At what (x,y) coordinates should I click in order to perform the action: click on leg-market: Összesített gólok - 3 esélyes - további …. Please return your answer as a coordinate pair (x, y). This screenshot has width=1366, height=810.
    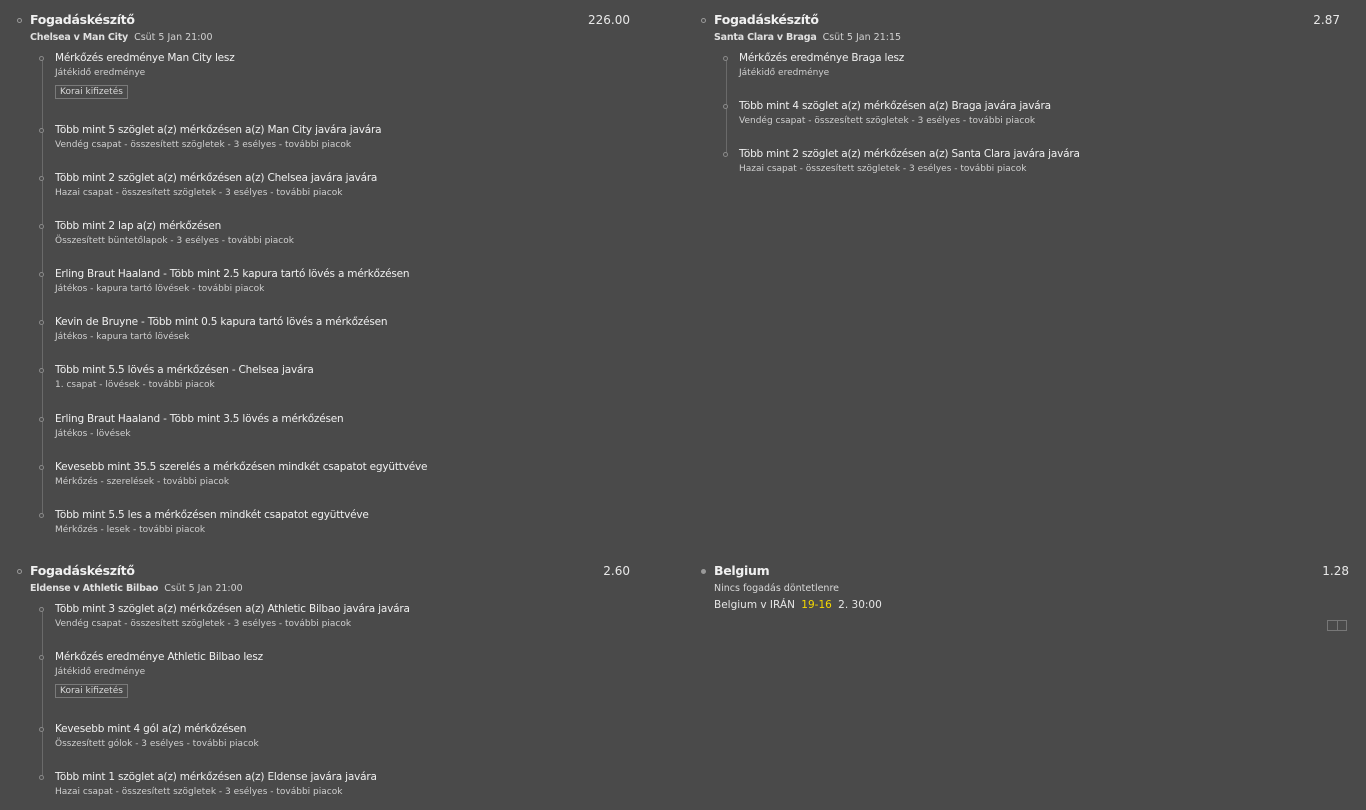
    Looking at the image, I should click on (157, 744).